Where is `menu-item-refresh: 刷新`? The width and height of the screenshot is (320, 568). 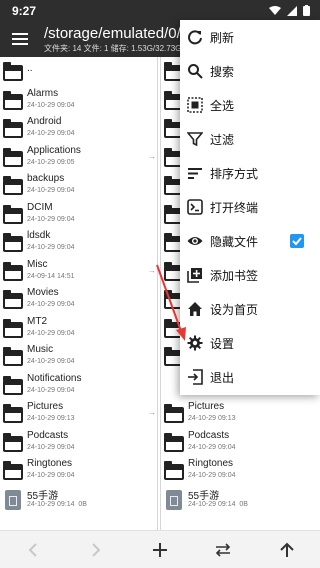
menu-item-refresh: 刷新 is located at coordinates (250, 37).